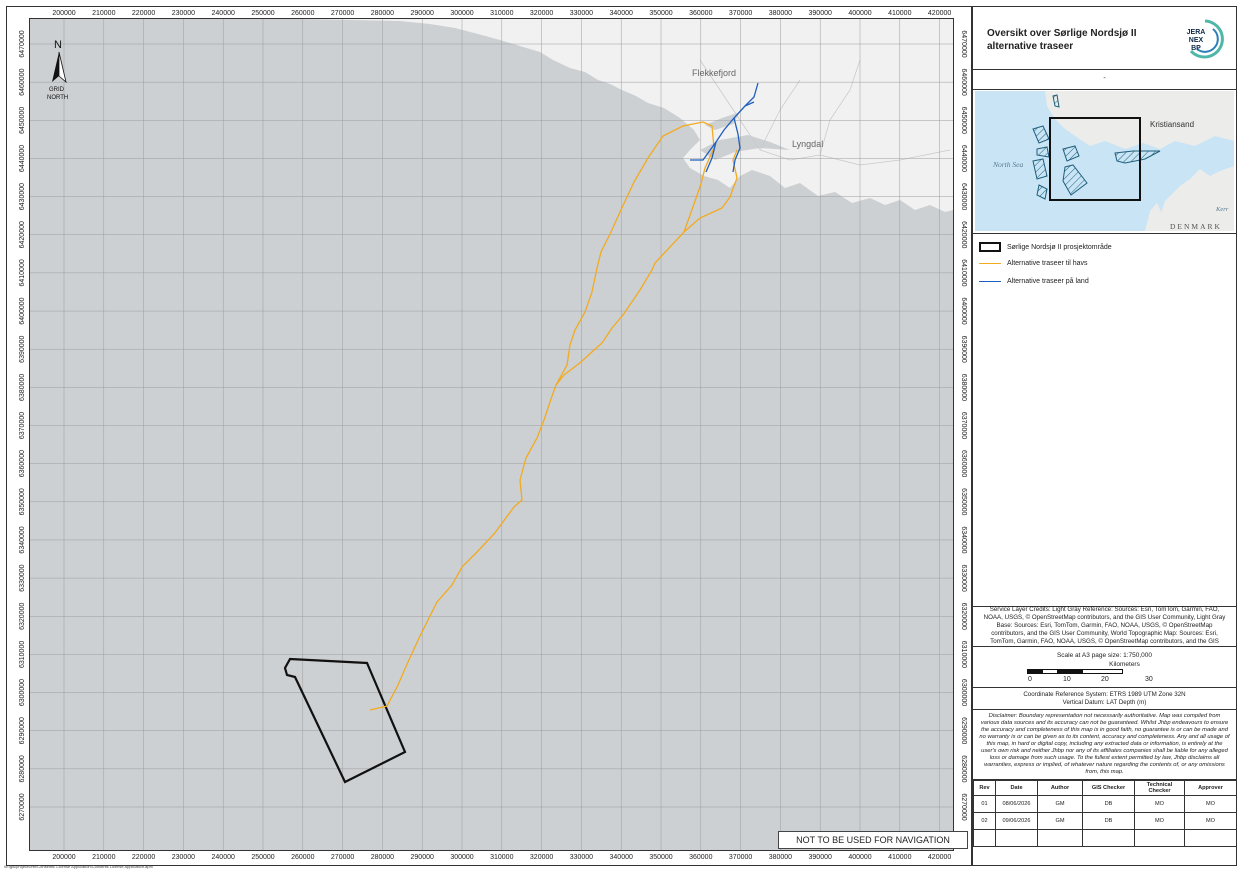  What do you see at coordinates (22, 348) in the screenshot?
I see `northing-tick-label: 6390000` at bounding box center [22, 348].